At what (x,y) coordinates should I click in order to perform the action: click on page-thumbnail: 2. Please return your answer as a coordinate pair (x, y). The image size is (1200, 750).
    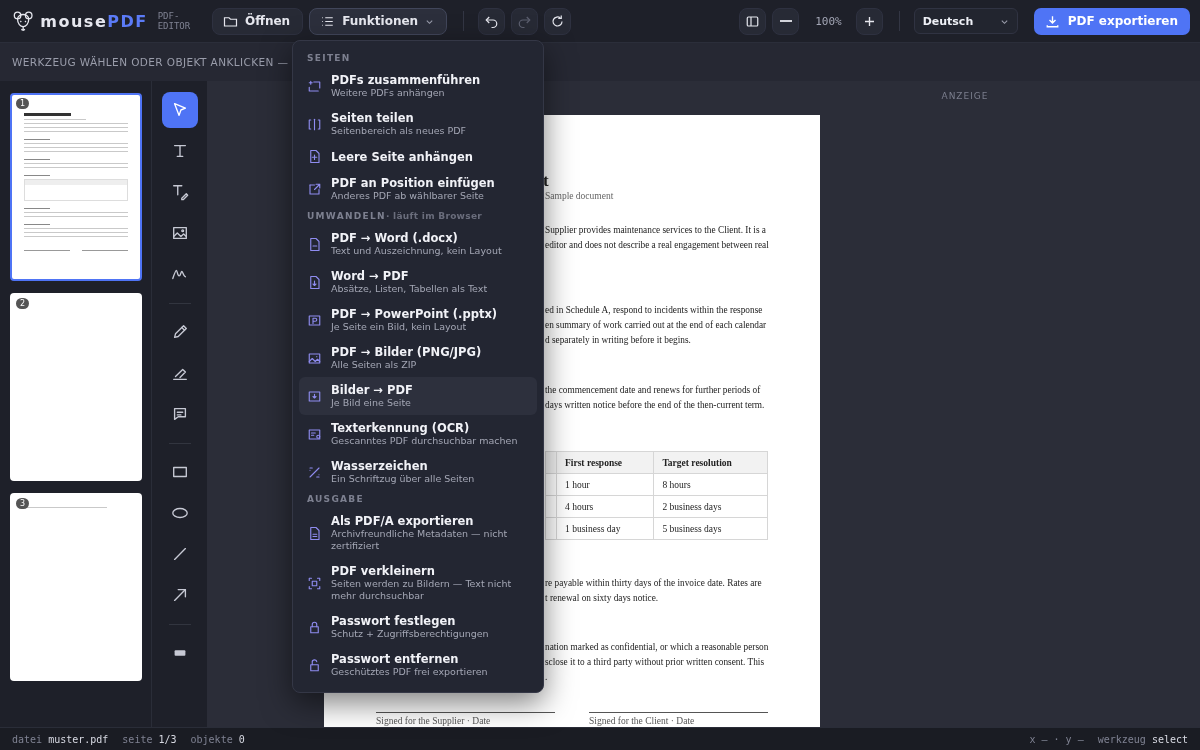
    Looking at the image, I should click on (76, 387).